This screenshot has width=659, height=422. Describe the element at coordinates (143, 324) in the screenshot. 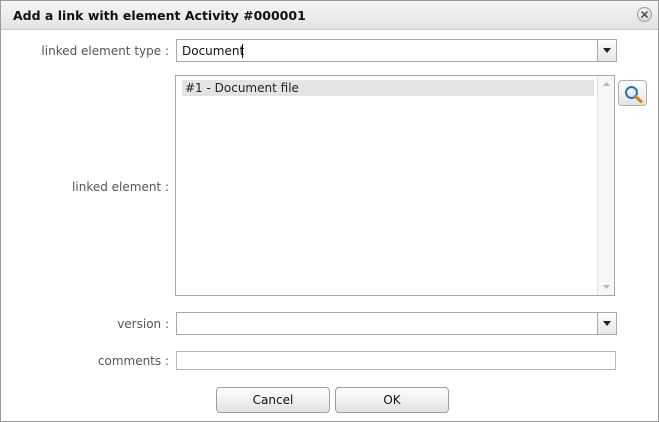

I see `version-label: version :` at that location.